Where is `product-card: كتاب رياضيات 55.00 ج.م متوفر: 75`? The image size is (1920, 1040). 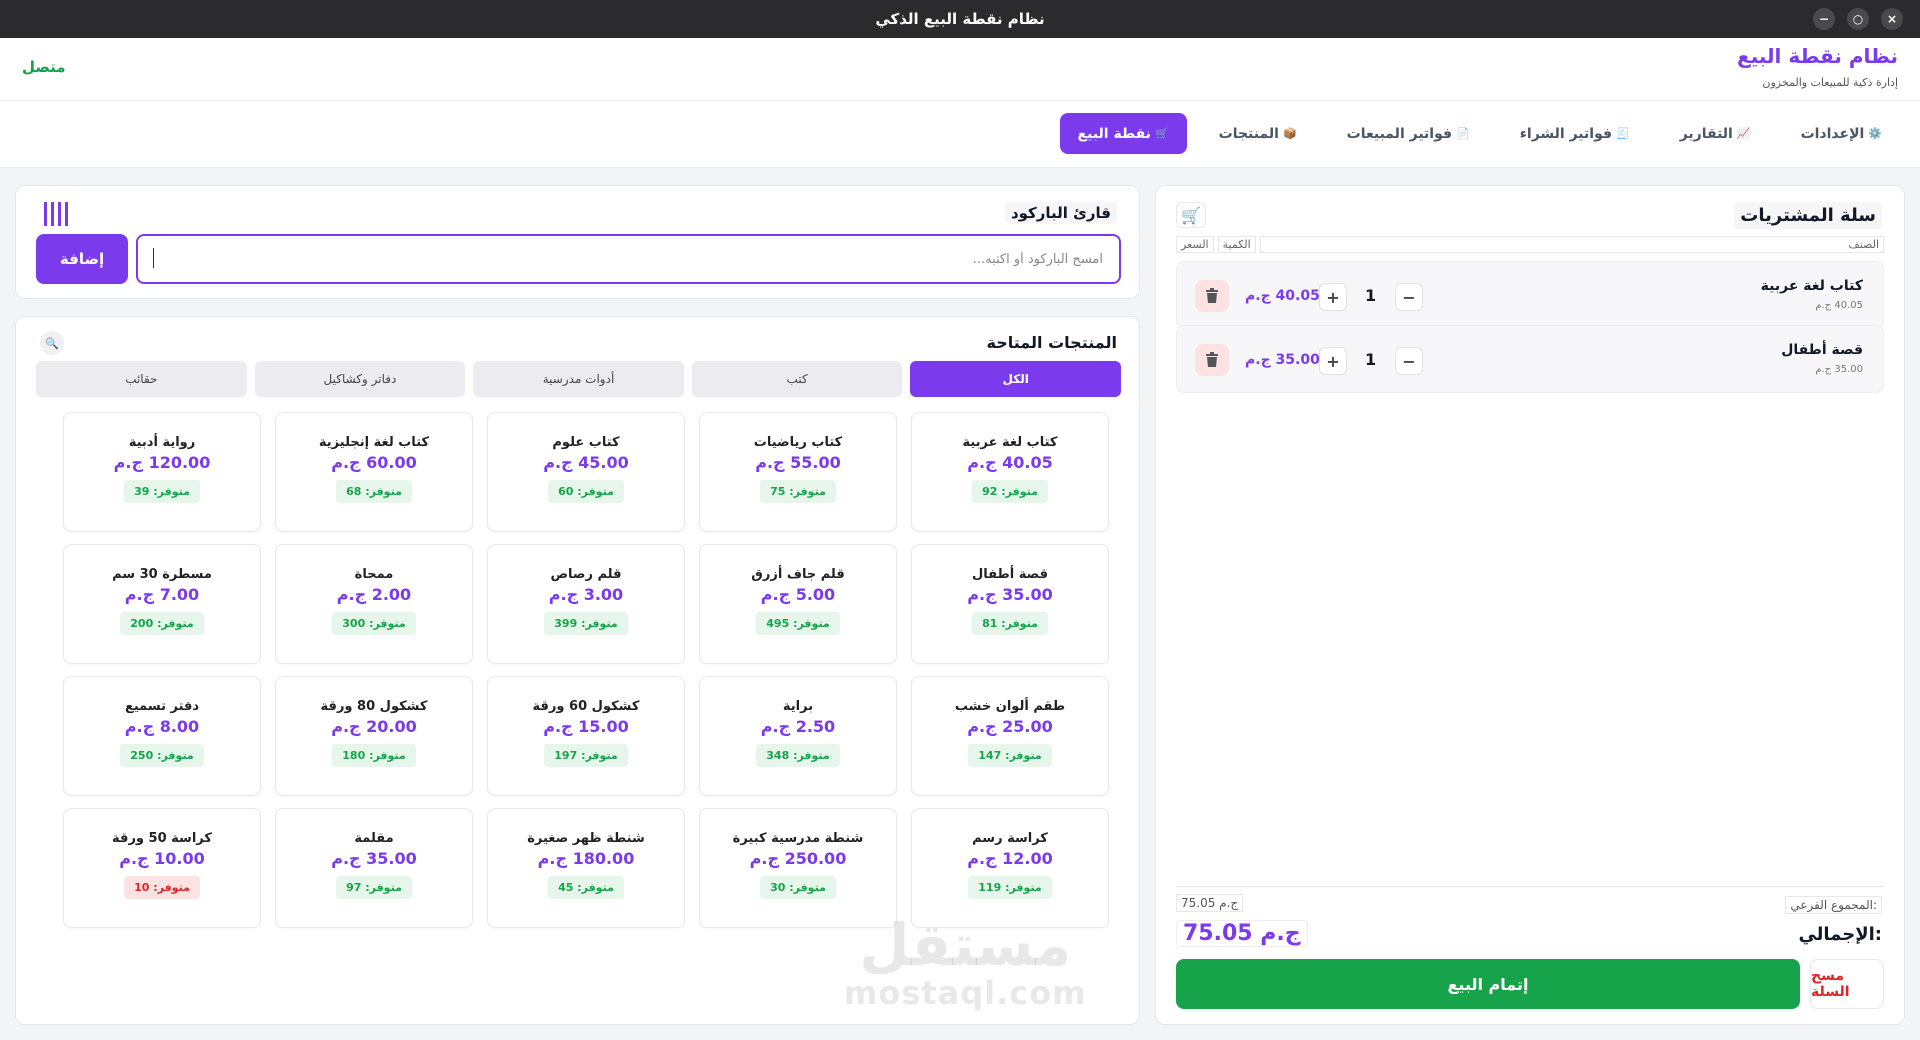
product-card: كتاب رياضيات 55.00 ج.م متوفر: 75 is located at coordinates (798, 472).